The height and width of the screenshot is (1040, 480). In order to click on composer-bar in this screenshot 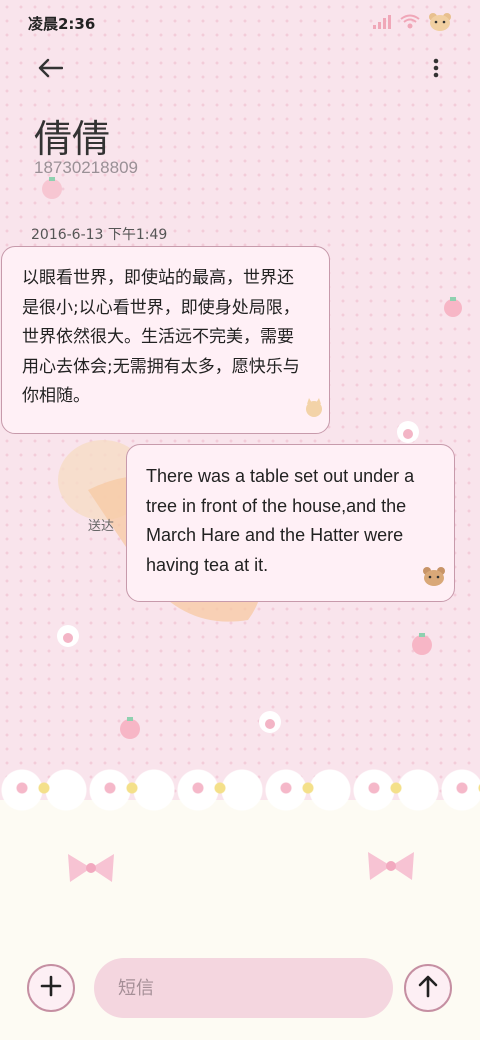, I will do `click(240, 995)`.